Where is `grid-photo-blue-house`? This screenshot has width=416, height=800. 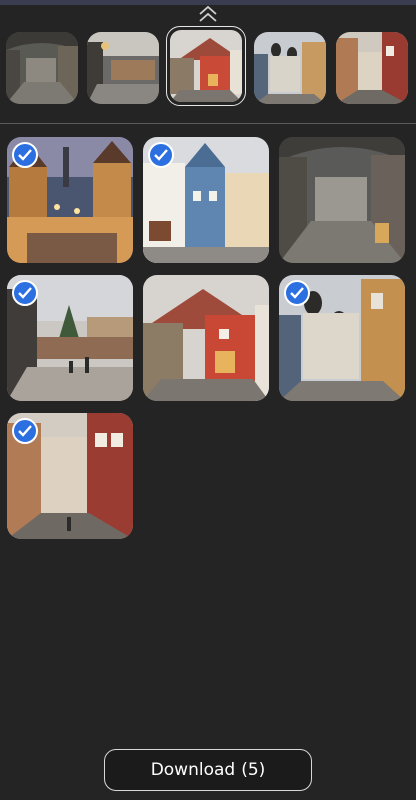
grid-photo-blue-house is located at coordinates (206, 200).